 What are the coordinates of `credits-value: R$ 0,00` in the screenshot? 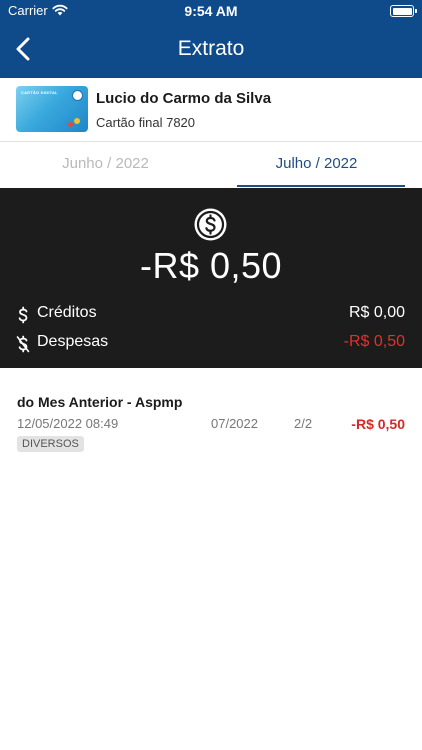 It's located at (376, 312).